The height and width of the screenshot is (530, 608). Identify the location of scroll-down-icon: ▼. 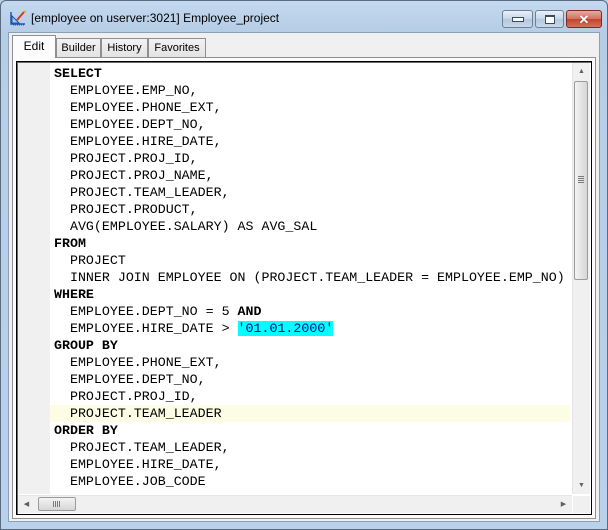
(581, 485).